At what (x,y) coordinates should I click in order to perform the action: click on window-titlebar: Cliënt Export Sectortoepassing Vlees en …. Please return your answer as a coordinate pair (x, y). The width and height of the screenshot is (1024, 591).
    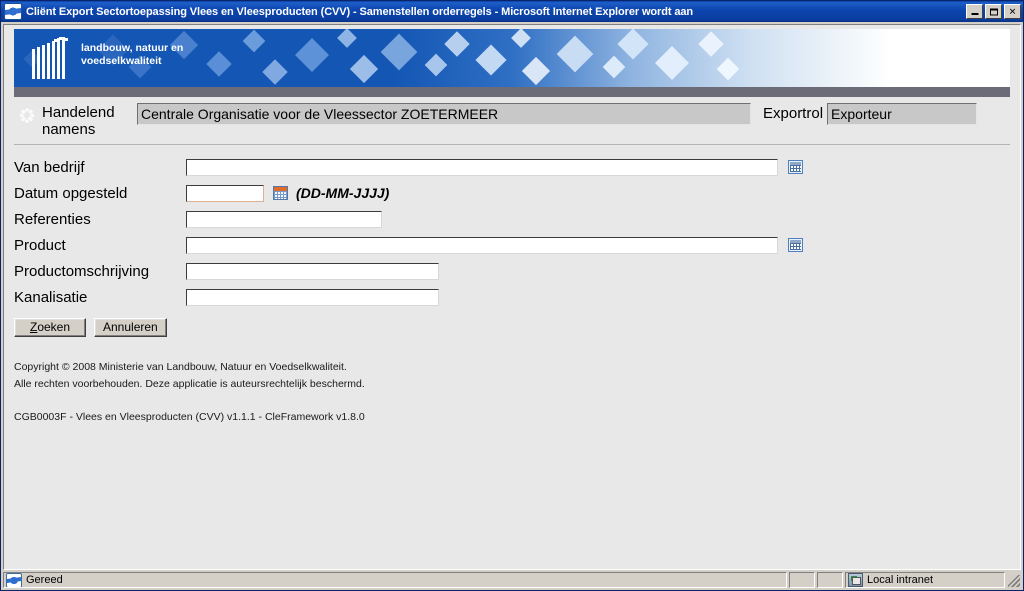
    Looking at the image, I should click on (512, 11).